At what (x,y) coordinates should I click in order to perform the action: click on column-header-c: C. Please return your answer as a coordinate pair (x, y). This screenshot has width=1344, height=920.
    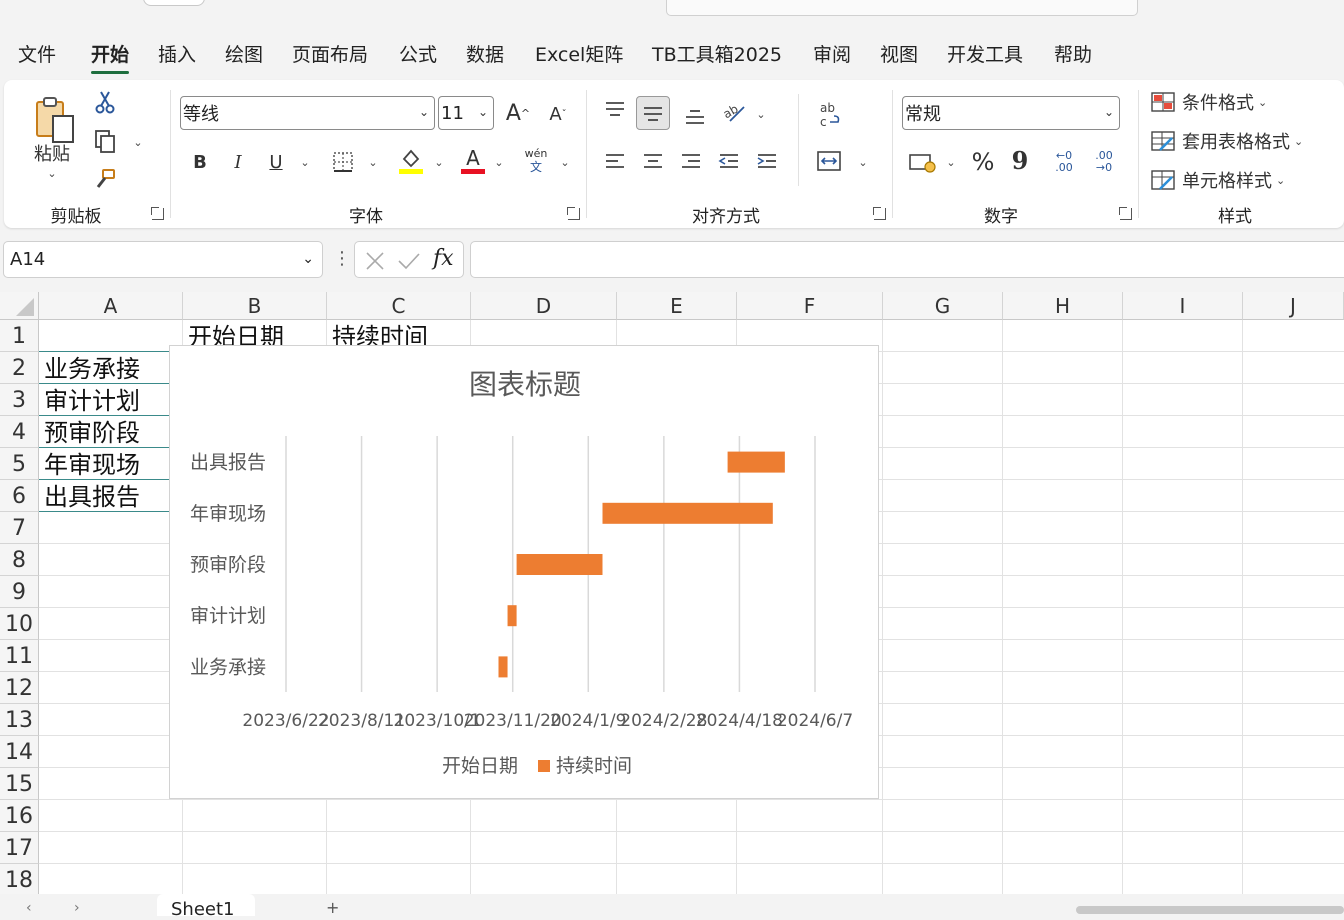
    Looking at the image, I should click on (399, 306).